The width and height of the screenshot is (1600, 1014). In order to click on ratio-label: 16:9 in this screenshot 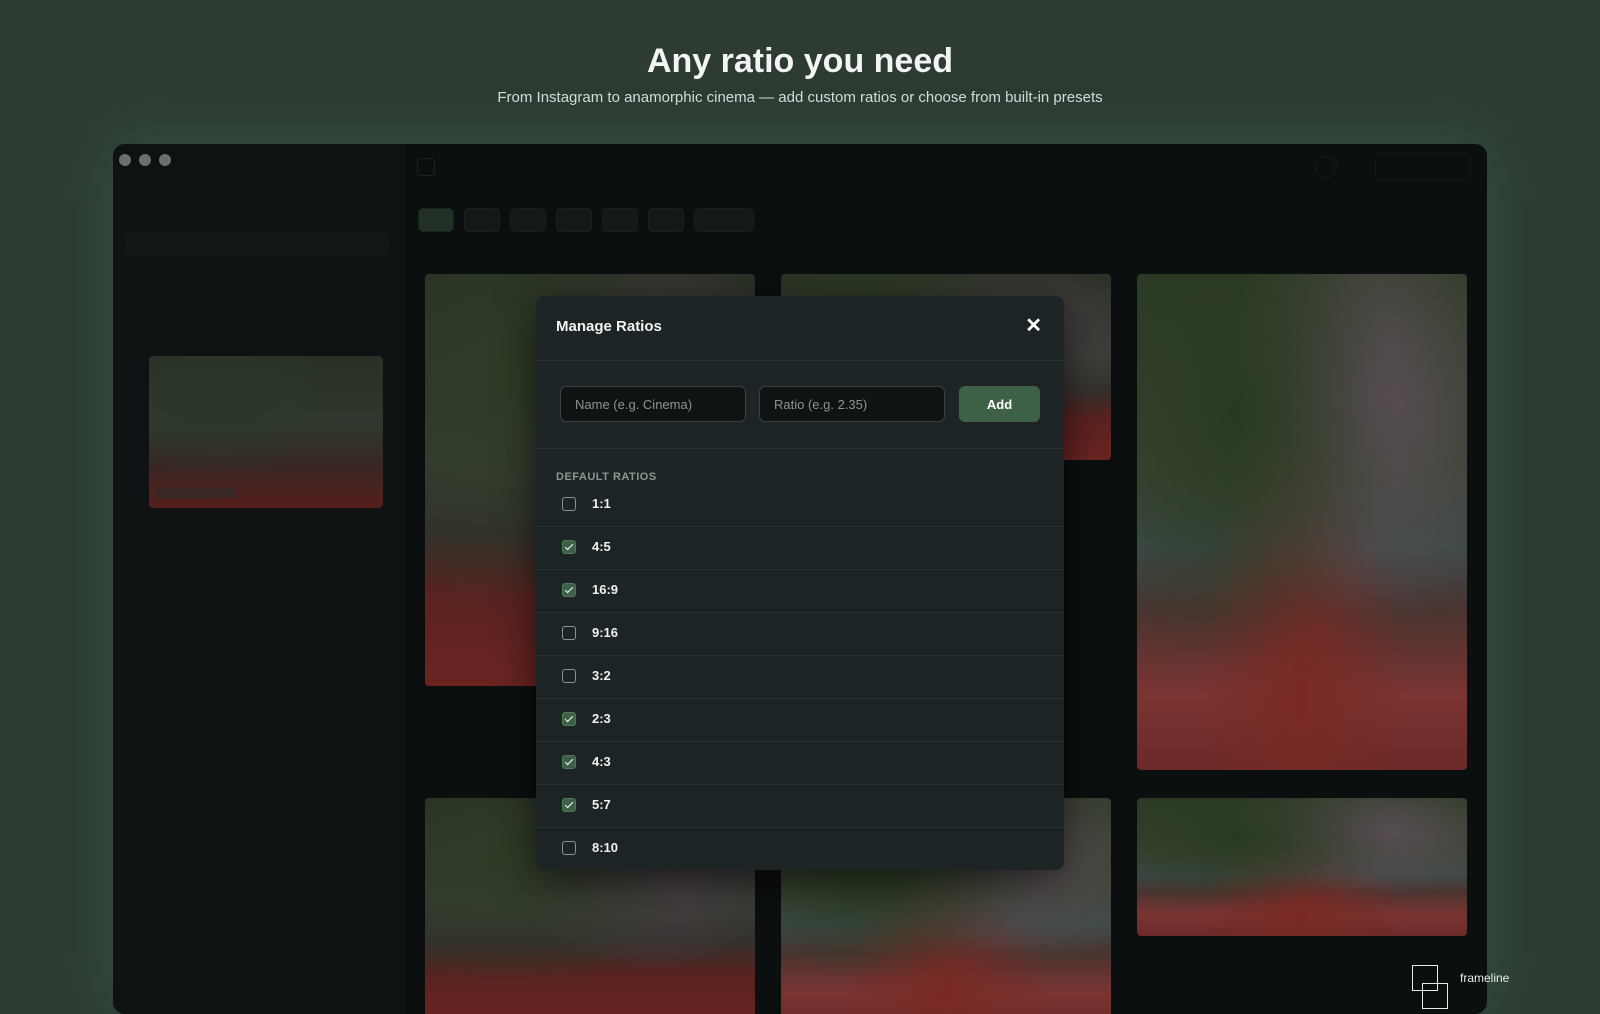, I will do `click(605, 589)`.